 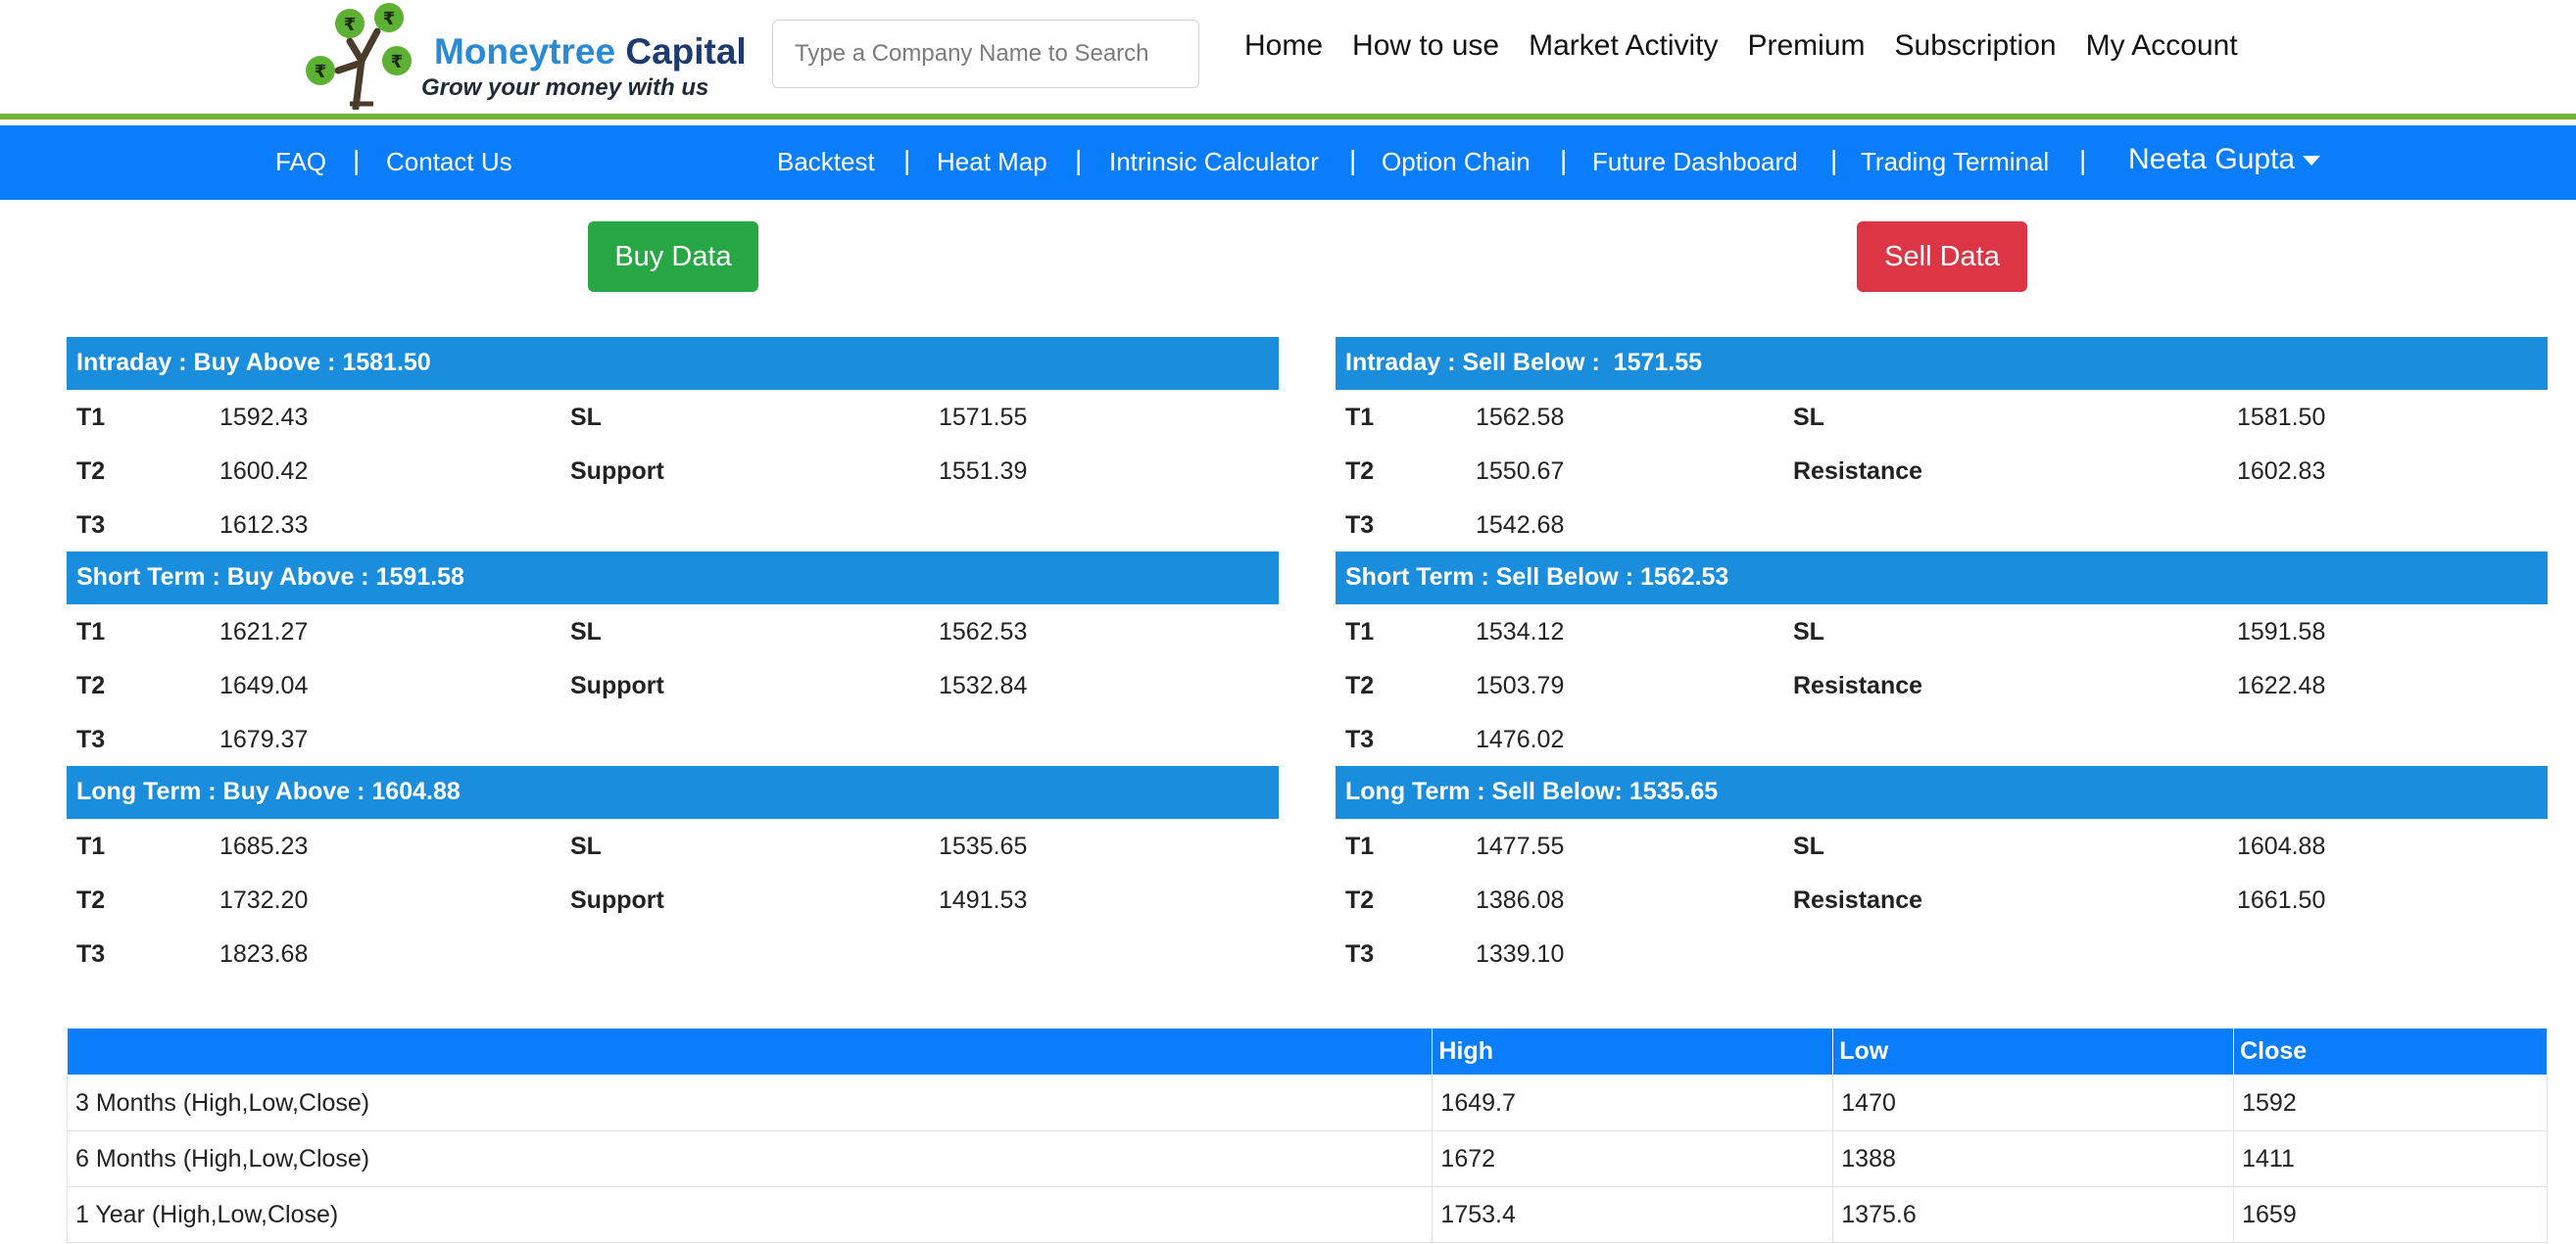 I want to click on target-value: 1732.20, so click(x=264, y=900).